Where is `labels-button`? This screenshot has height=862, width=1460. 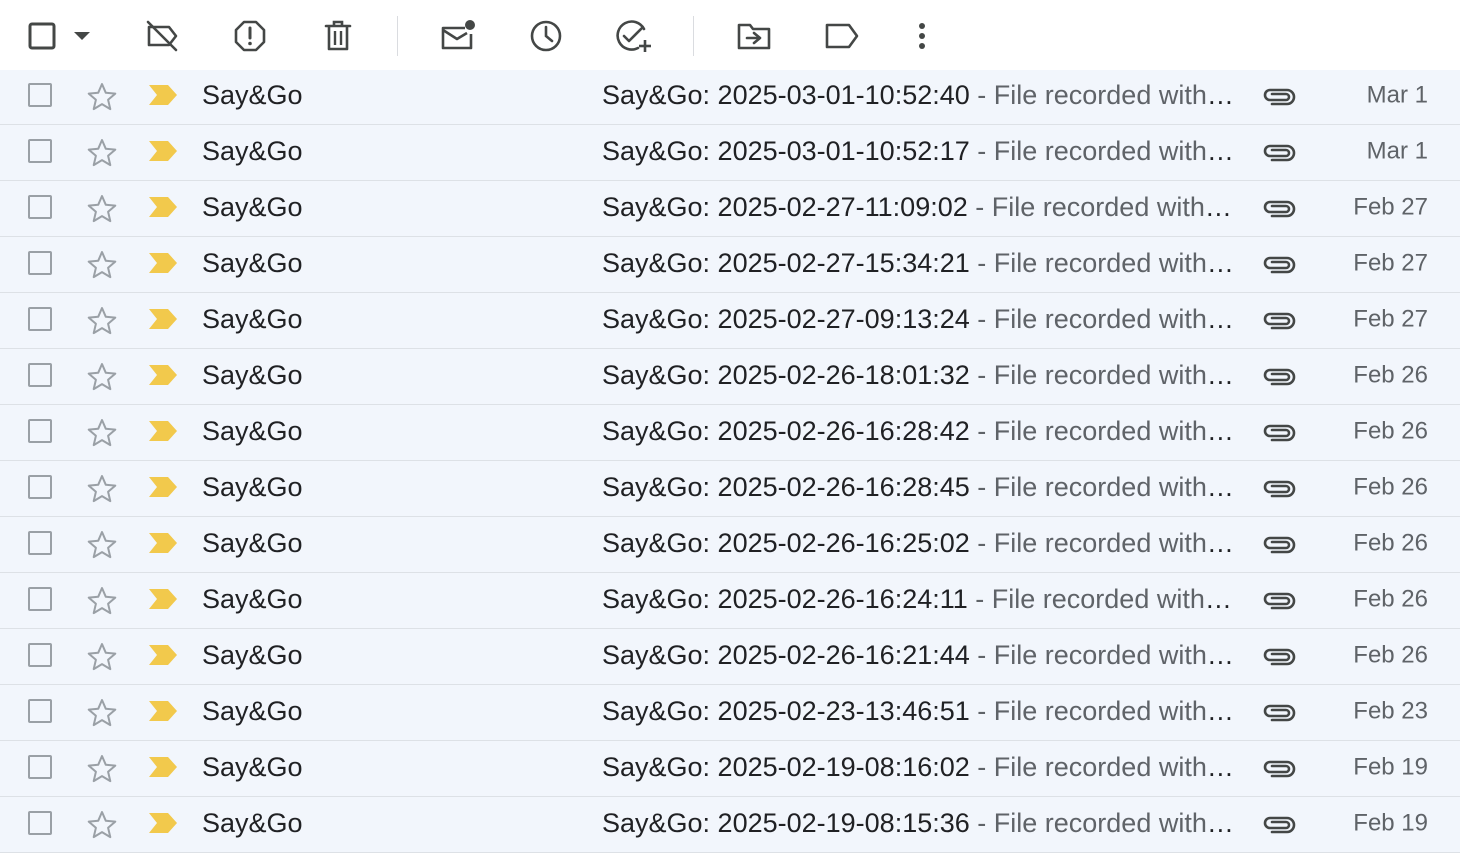
labels-button is located at coordinates (842, 36).